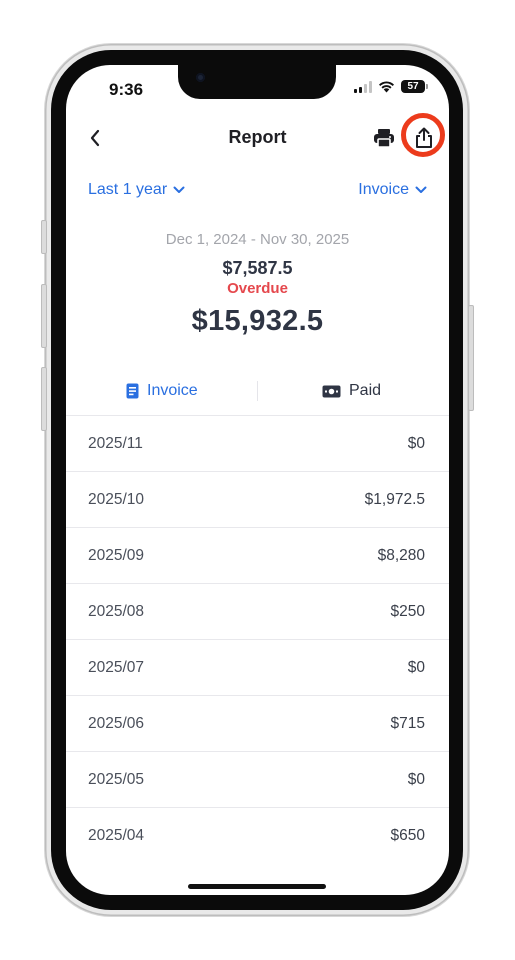 The width and height of the screenshot is (515, 960). What do you see at coordinates (44, 316) in the screenshot?
I see `volume-up-button` at bounding box center [44, 316].